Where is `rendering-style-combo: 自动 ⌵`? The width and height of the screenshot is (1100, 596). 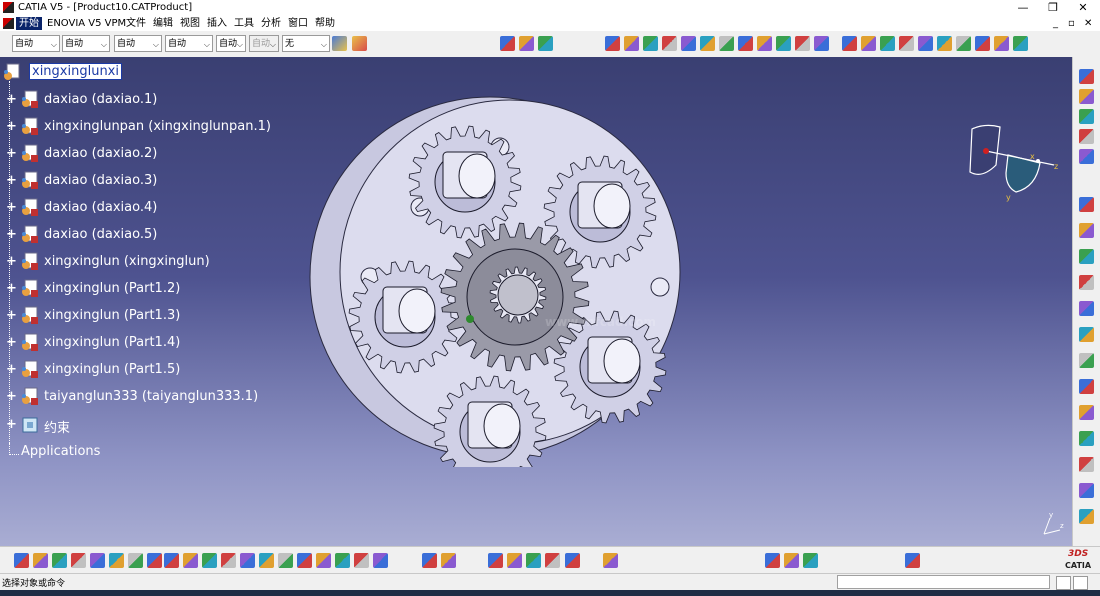
rendering-style-combo: 自动 ⌵ is located at coordinates (264, 43).